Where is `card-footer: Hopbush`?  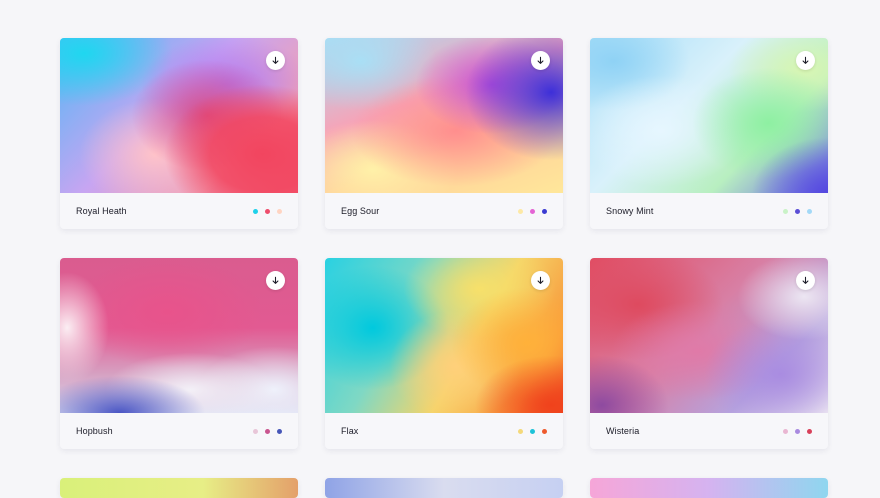
card-footer: Hopbush is located at coordinates (179, 431).